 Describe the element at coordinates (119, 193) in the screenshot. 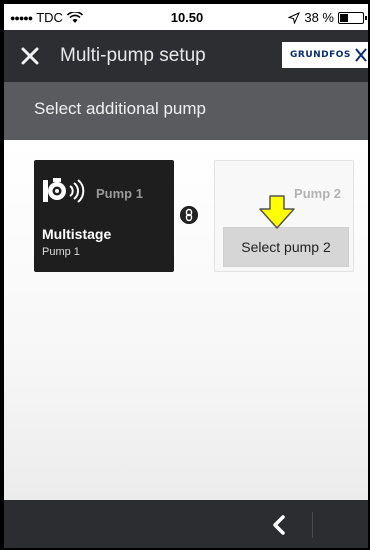

I see `pump-1-title: Pump 1` at that location.